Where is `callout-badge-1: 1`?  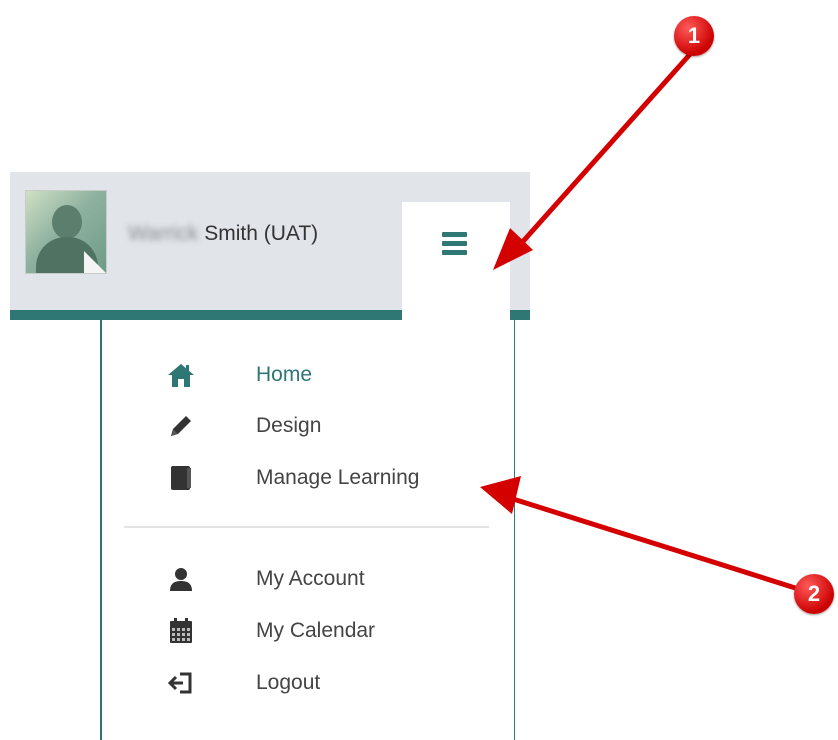 callout-badge-1: 1 is located at coordinates (694, 36).